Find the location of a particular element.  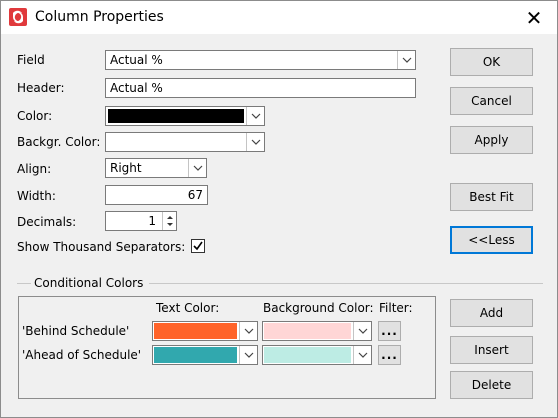

close-icon: ✕ is located at coordinates (534, 17).